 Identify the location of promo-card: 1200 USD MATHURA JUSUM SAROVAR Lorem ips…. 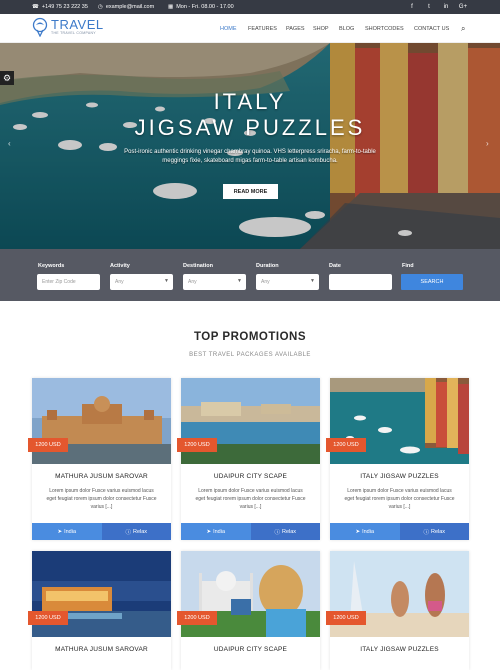
(99, 459).